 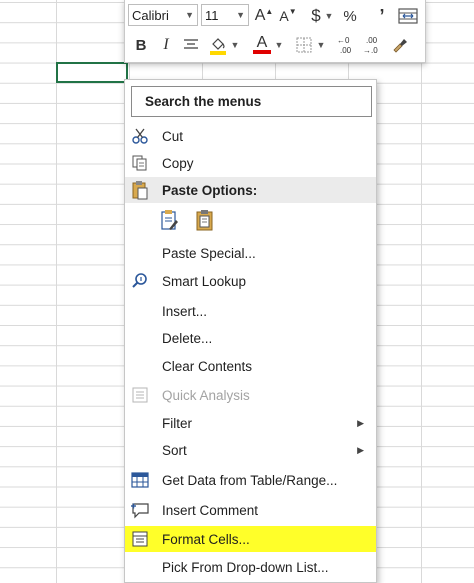 I want to click on menu-item-label: Cut, so click(x=173, y=136).